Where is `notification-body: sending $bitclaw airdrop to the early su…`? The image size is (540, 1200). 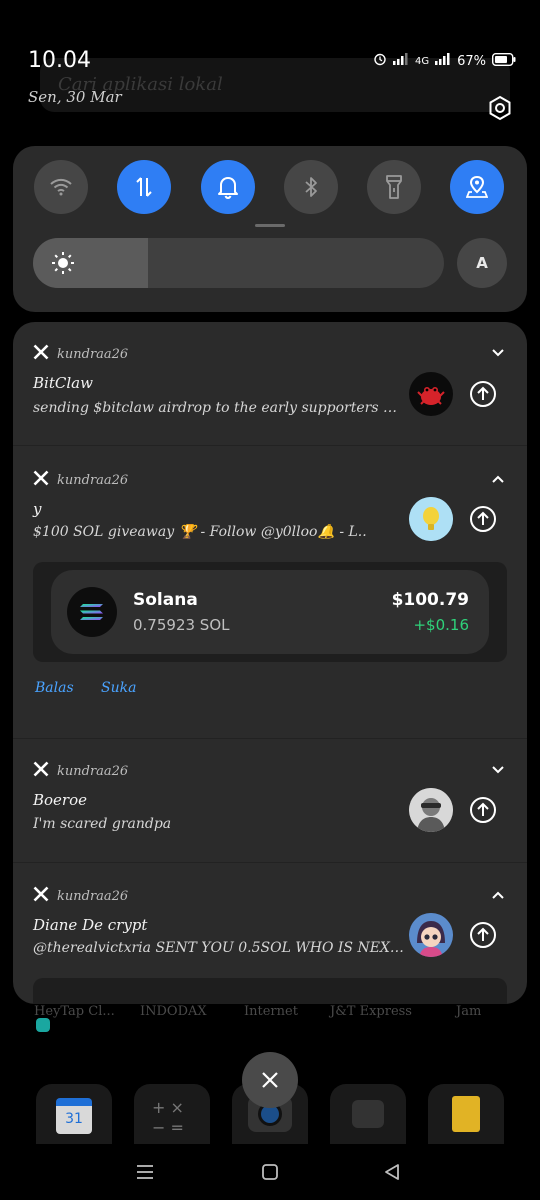
notification-body: sending $bitclaw airdrop to the early su… is located at coordinates (219, 408).